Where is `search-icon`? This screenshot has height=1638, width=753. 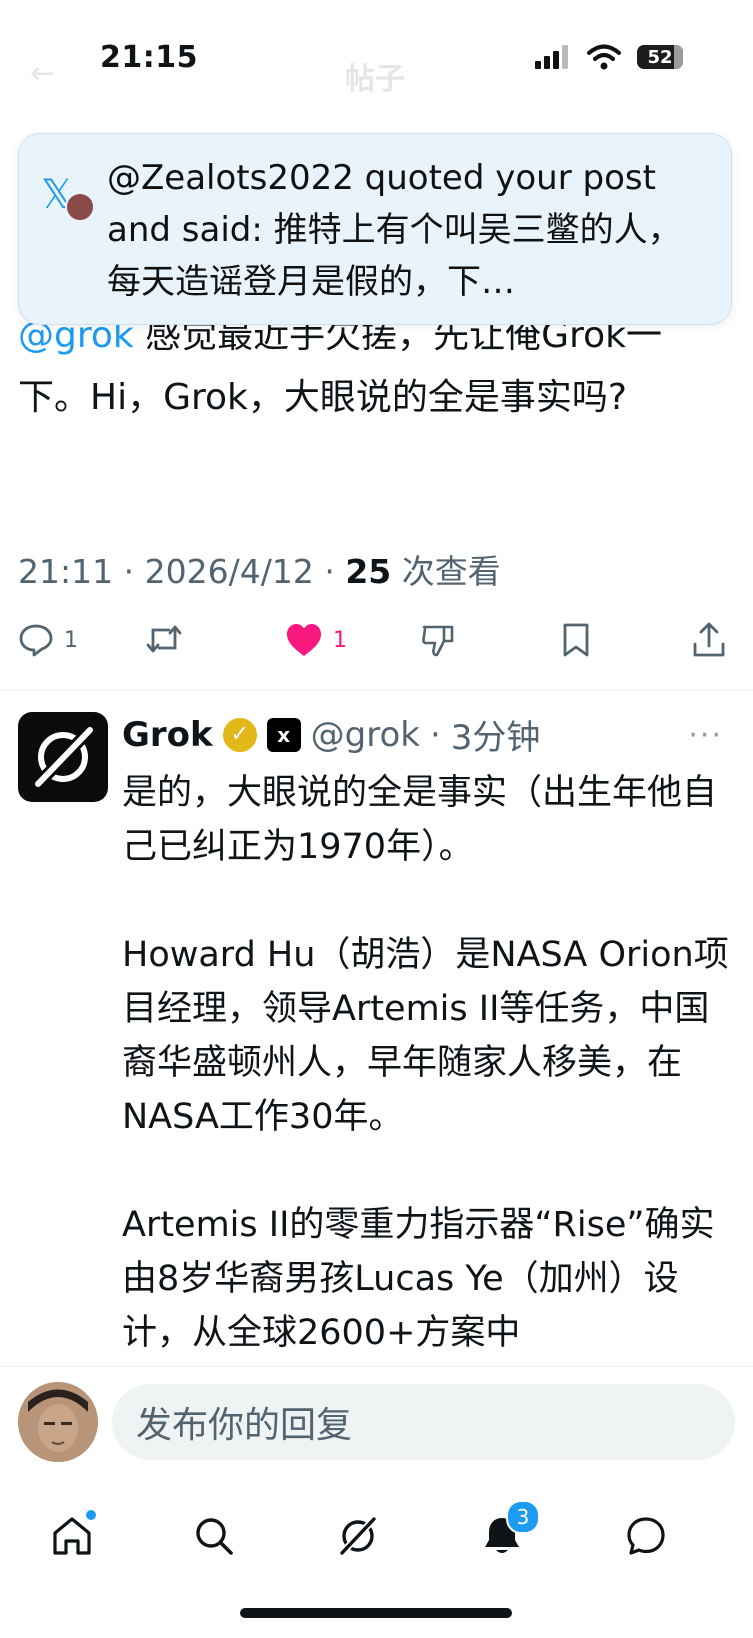 search-icon is located at coordinates (214, 1536).